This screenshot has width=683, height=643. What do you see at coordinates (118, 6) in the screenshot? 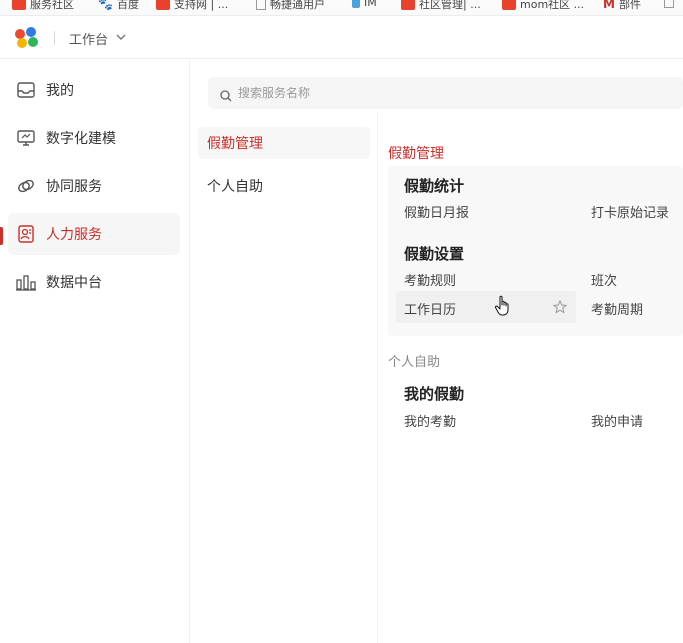
I see `bookmark-baidu: 🐾 百度` at bounding box center [118, 6].